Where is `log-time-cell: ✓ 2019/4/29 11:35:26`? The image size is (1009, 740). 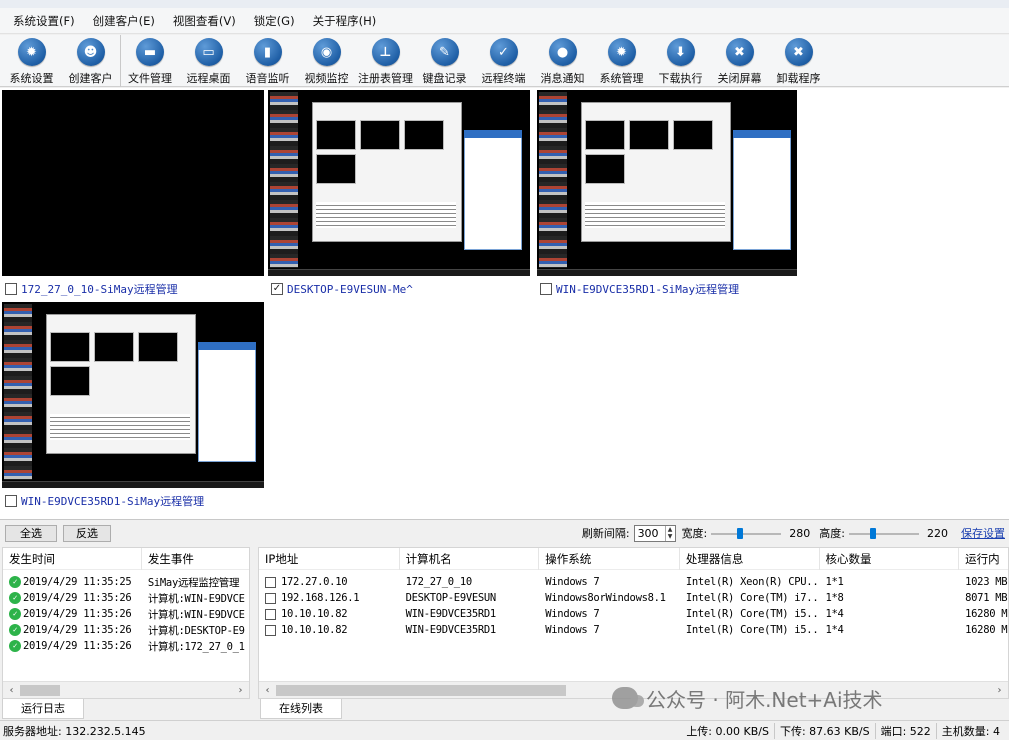 log-time-cell: ✓ 2019/4/29 11:35:26 is located at coordinates (72, 646).